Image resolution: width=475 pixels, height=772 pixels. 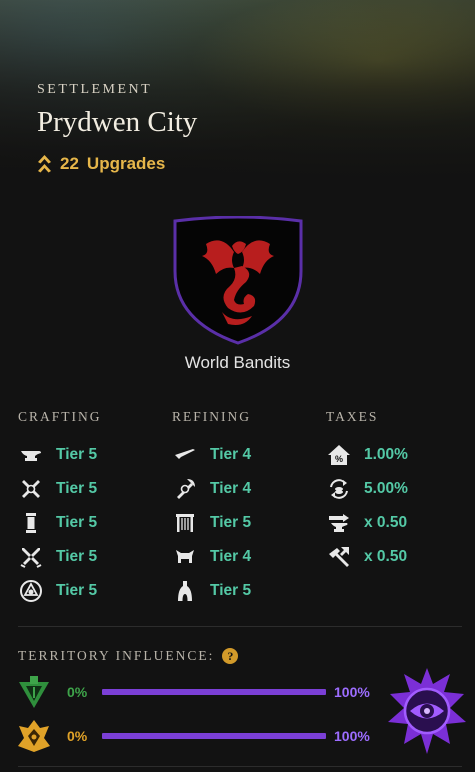 I want to click on chevron-up-double-icon, so click(x=44, y=164).